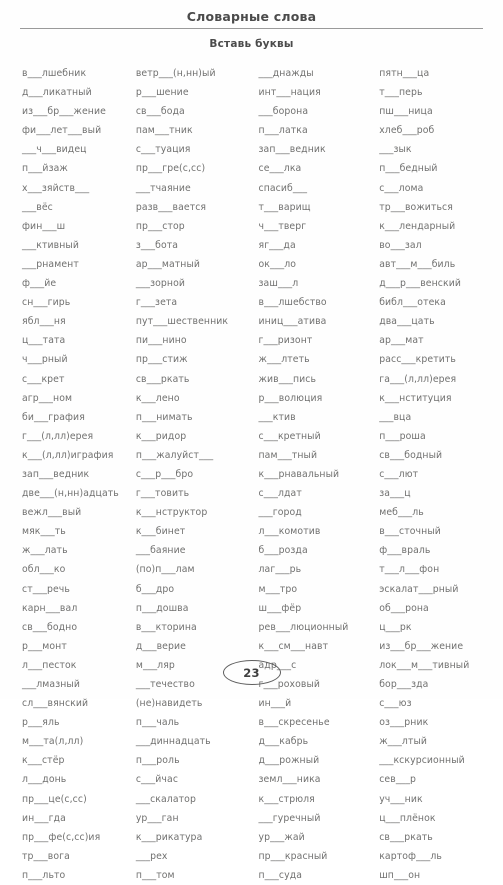 This screenshot has width=503, height=885. What do you see at coordinates (44, 780) in the screenshot?
I see `word-entry: л___донь` at bounding box center [44, 780].